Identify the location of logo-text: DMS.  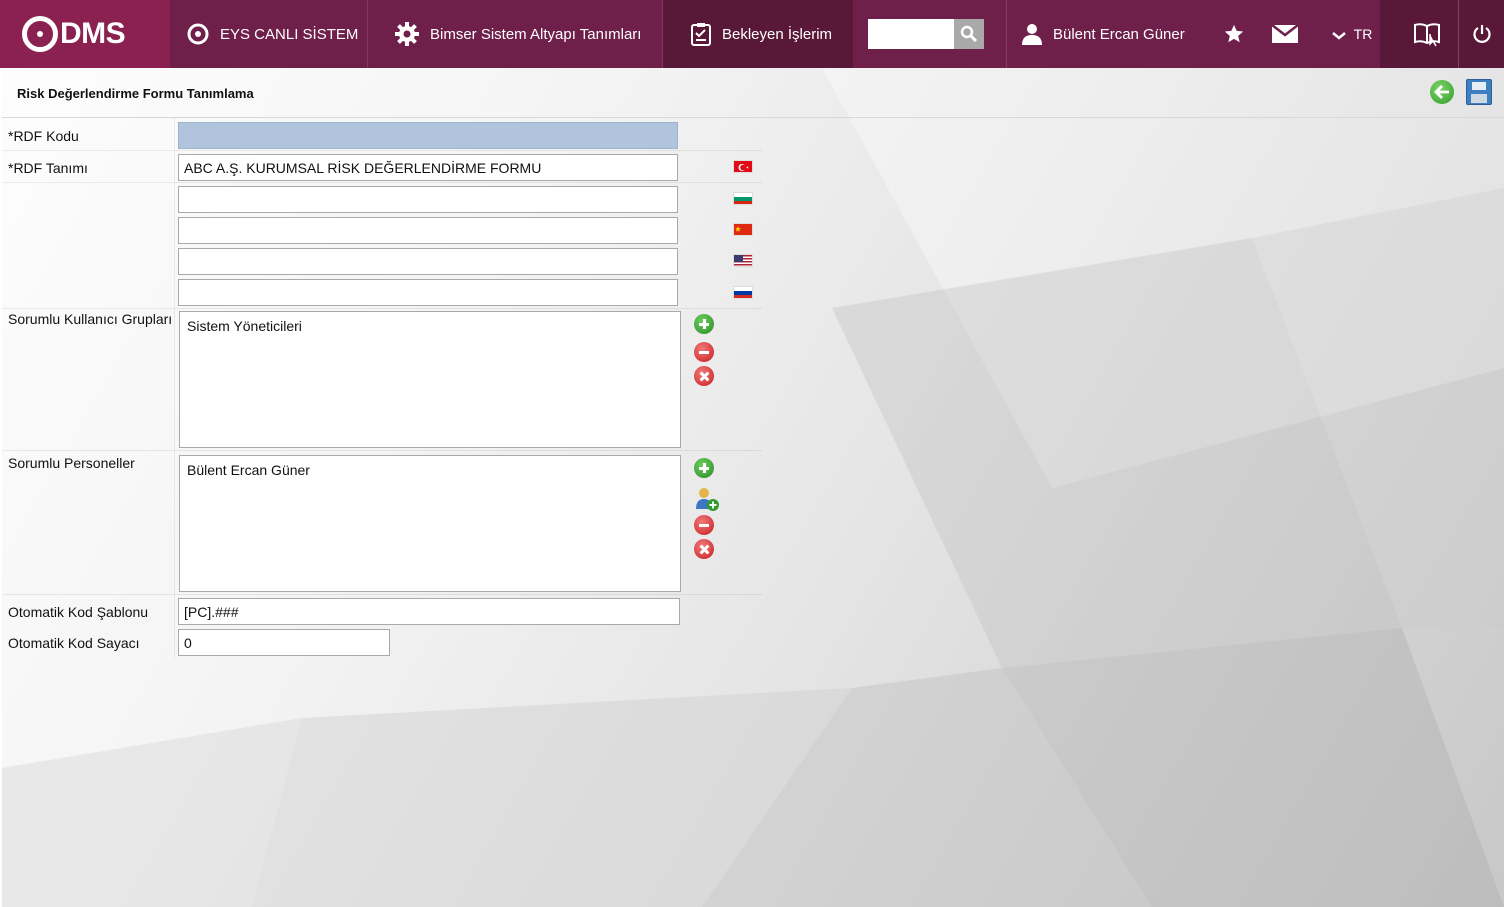
(93, 33).